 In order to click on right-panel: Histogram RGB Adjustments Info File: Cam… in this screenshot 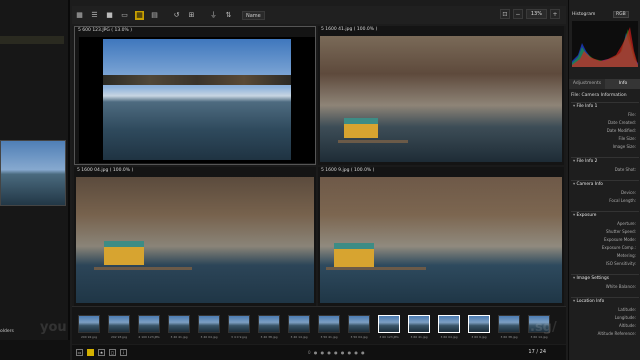, I will do `click(604, 180)`.